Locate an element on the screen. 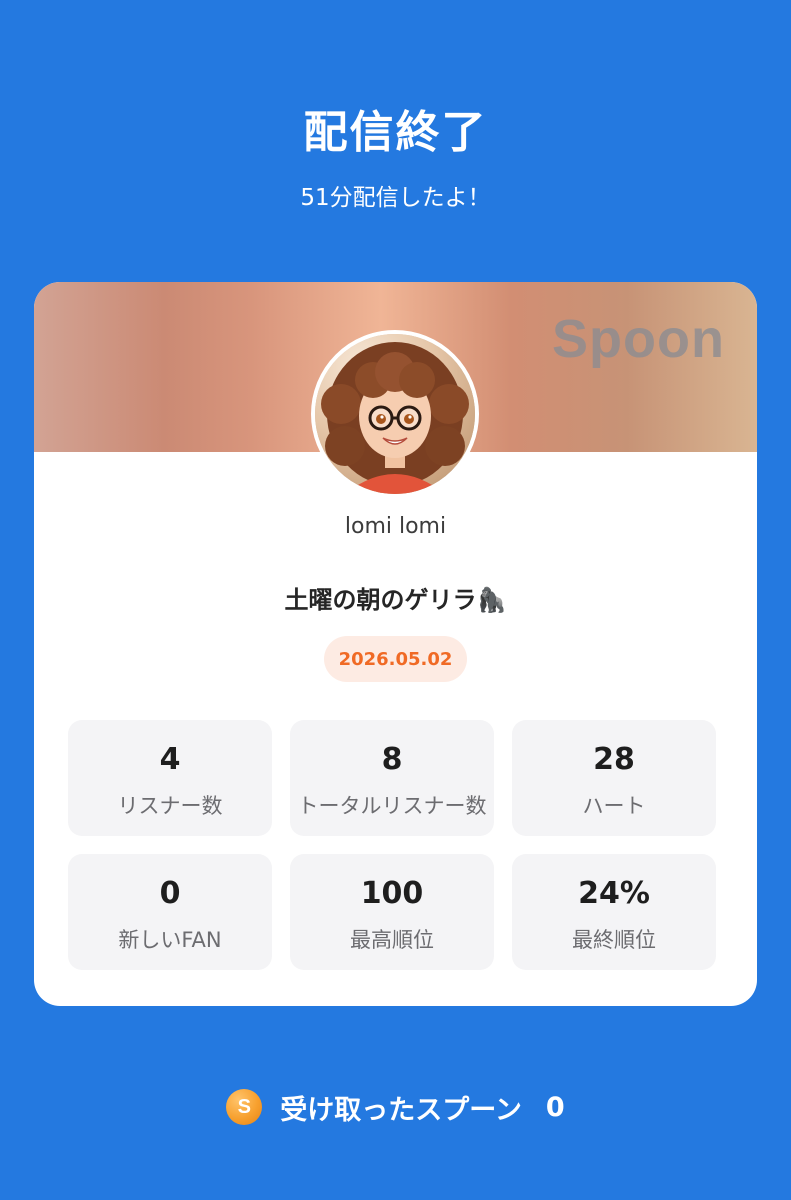  stat-label: 新しいFAN is located at coordinates (170, 940).